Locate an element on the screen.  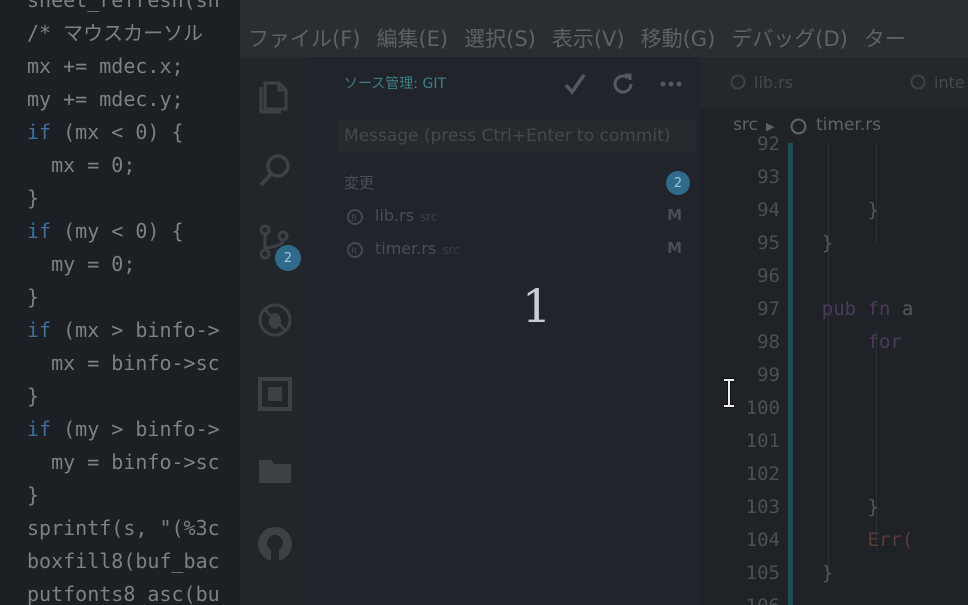
commit-message-input is located at coordinates (517, 136).